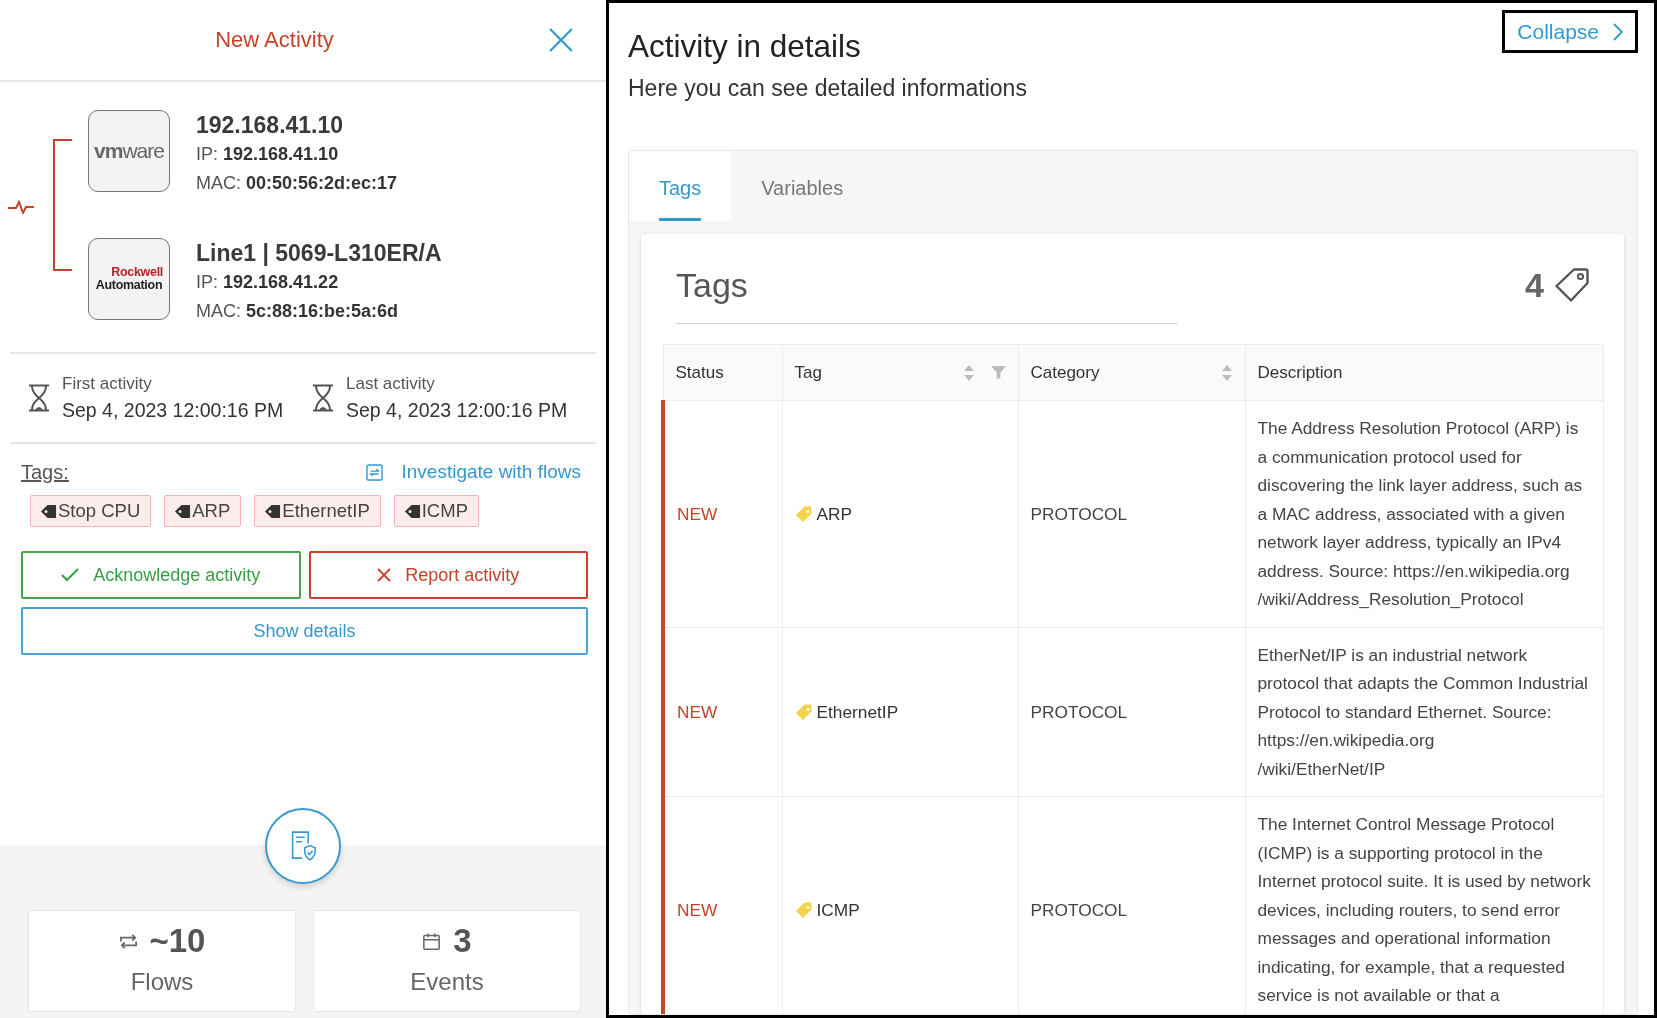  Describe the element at coordinates (1572, 285) in the screenshot. I see `tag-outline-icon` at that location.